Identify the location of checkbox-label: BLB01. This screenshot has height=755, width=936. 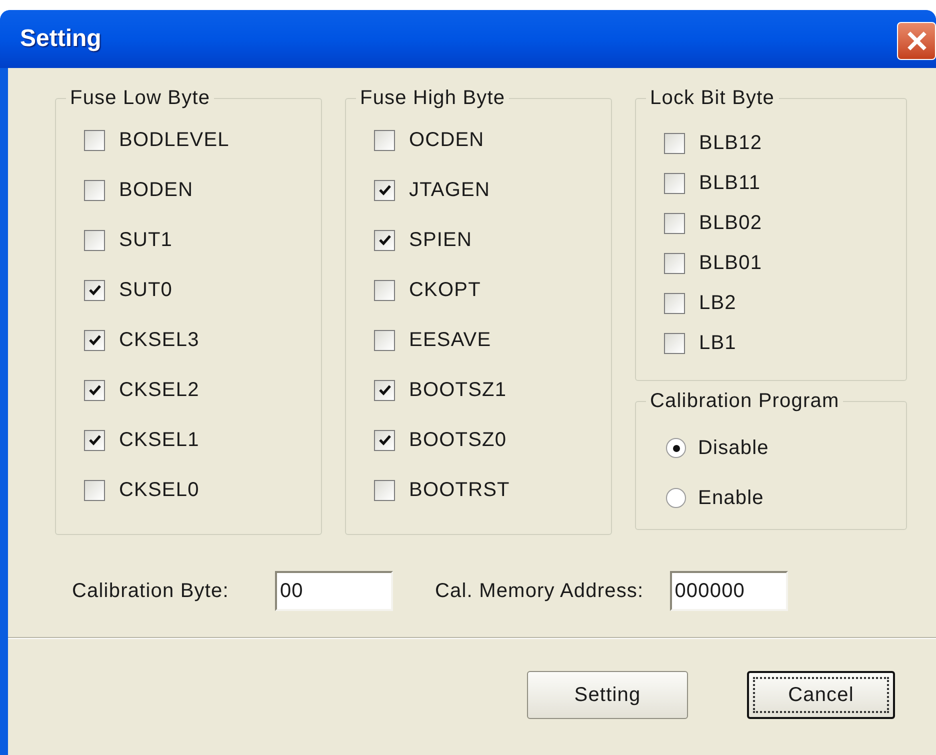
(730, 263).